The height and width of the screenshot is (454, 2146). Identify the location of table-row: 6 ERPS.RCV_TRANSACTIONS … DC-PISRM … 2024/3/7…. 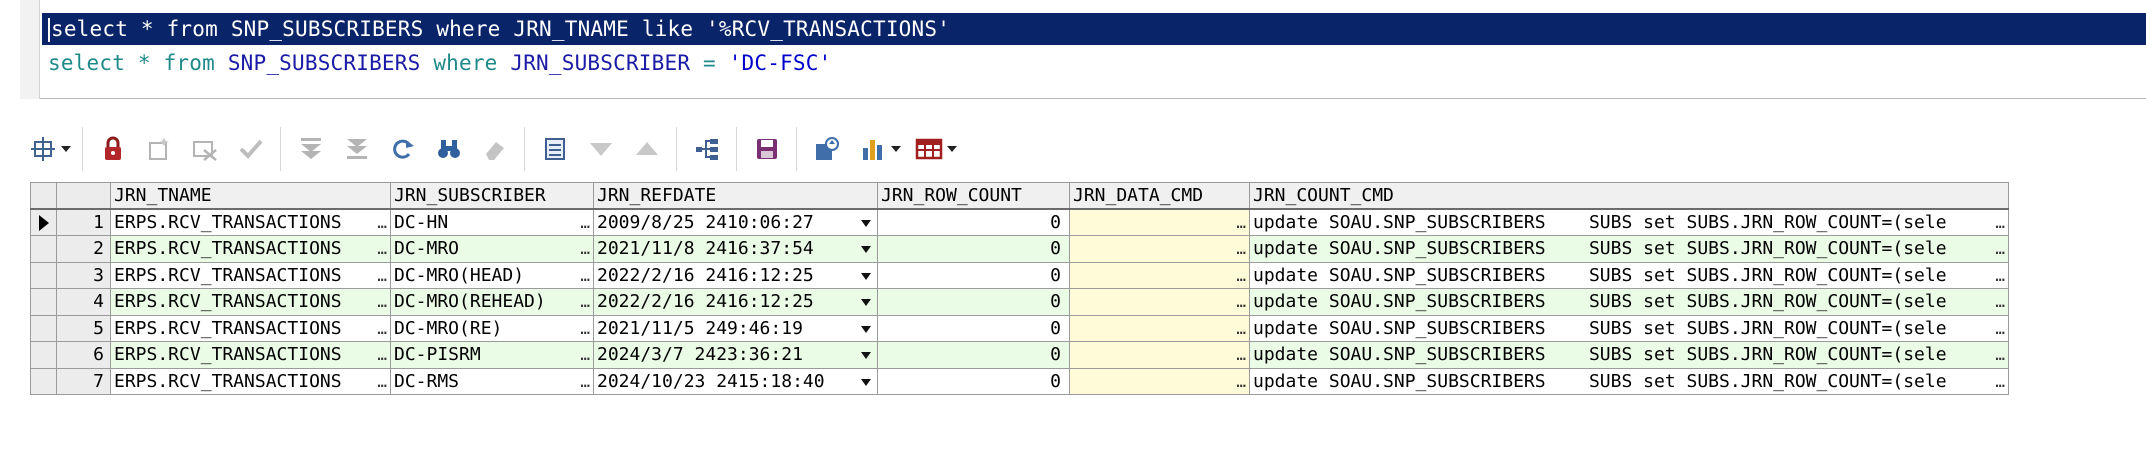
(1019, 355).